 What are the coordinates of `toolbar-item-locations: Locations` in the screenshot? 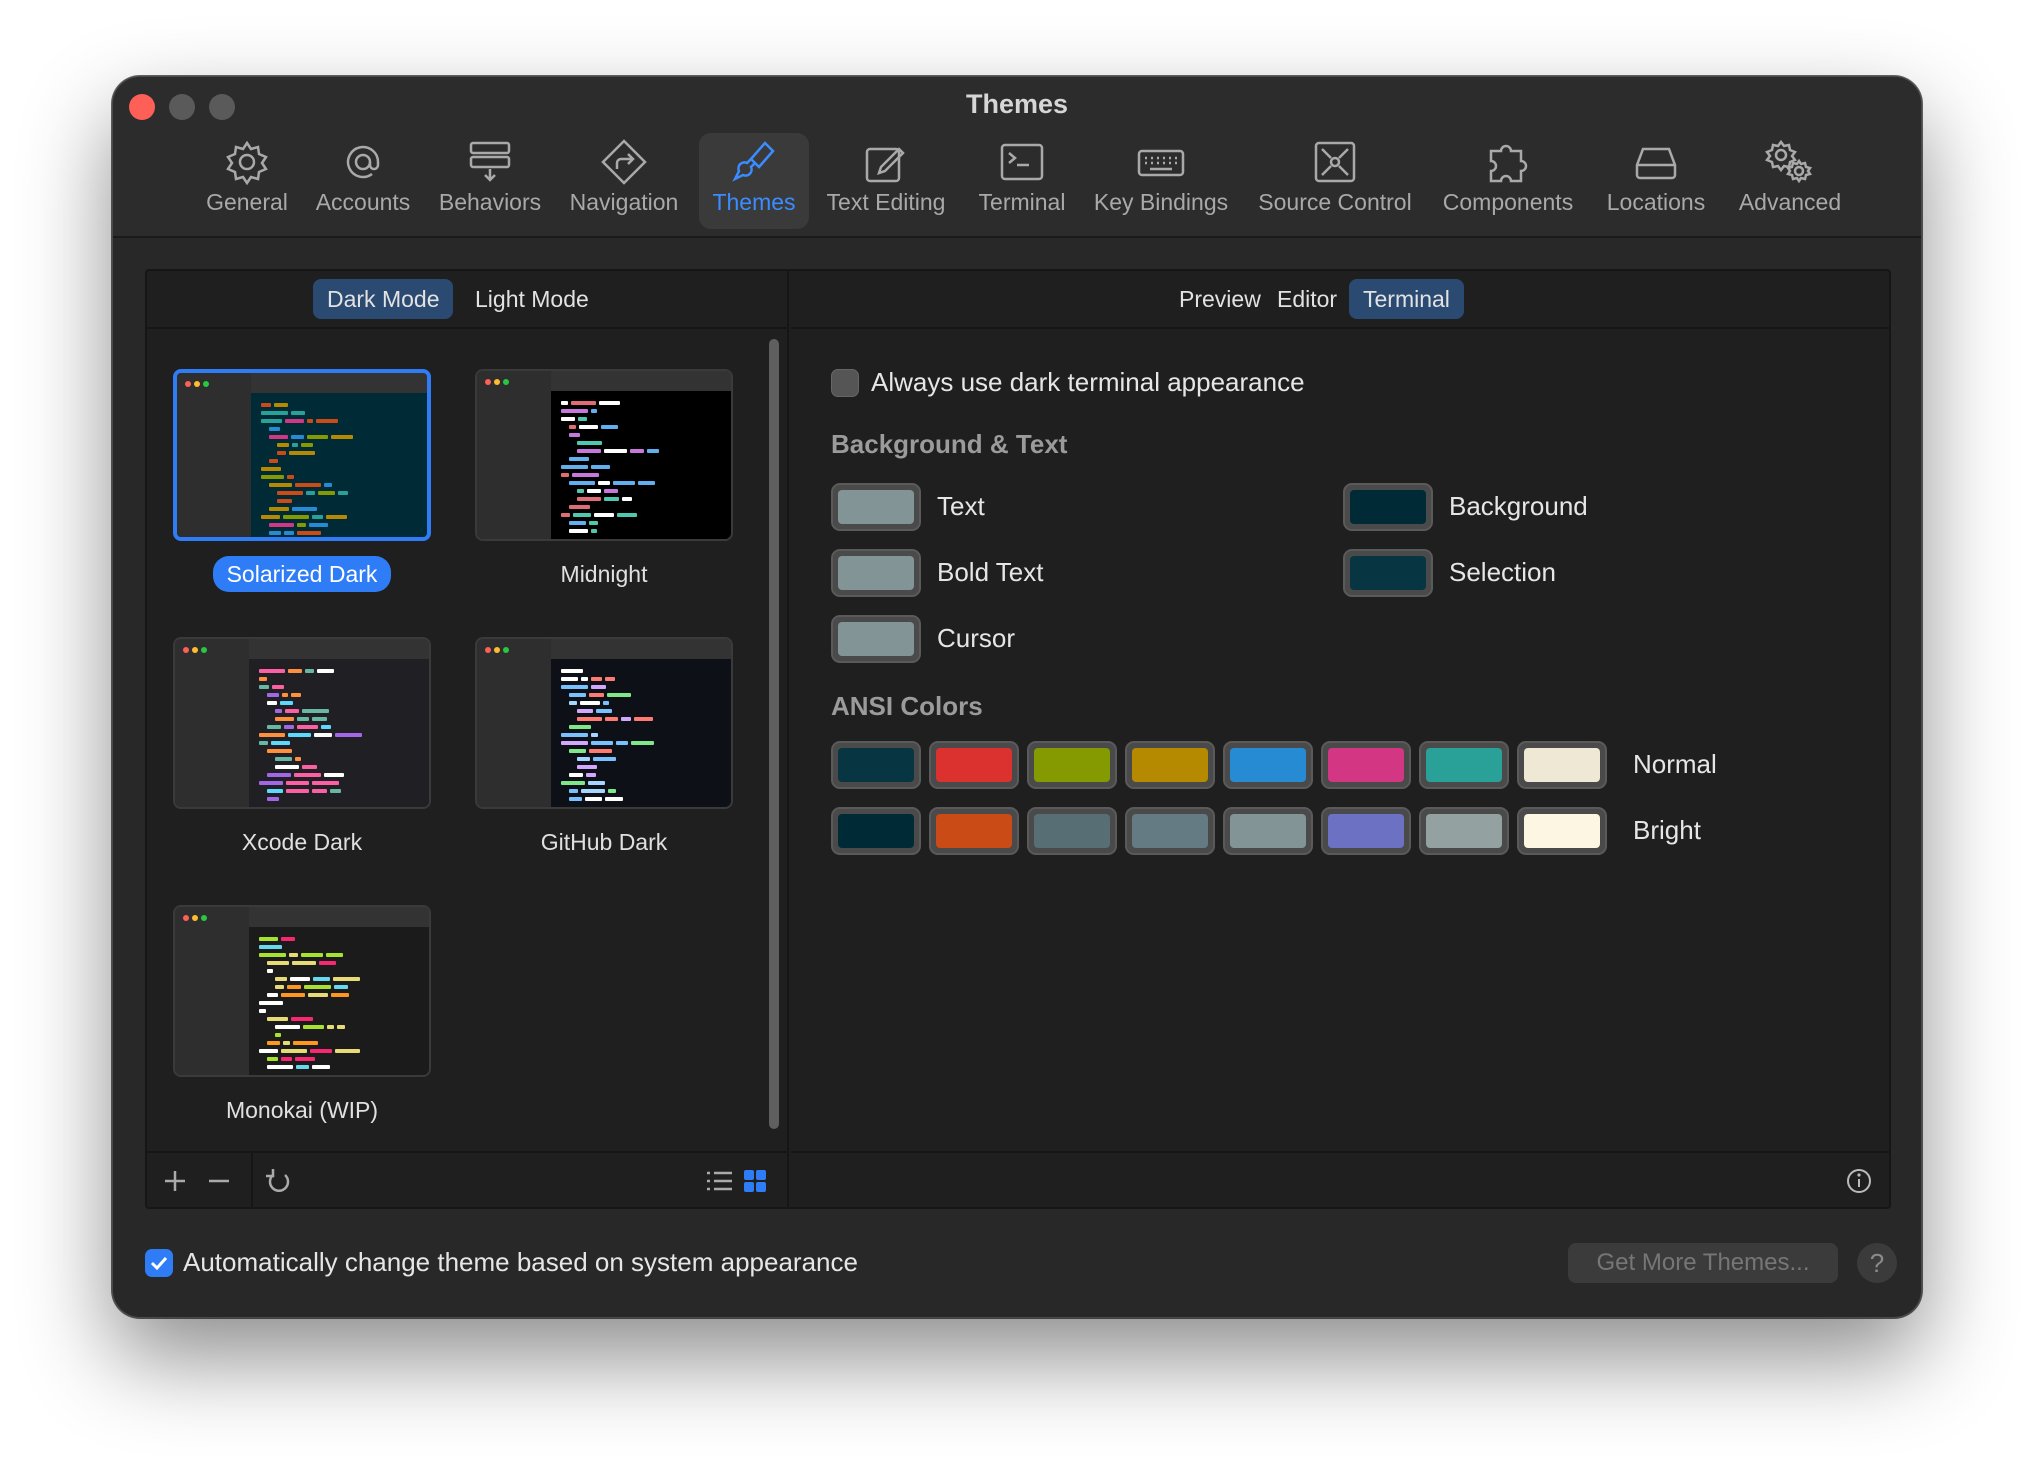 It's located at (1656, 181).